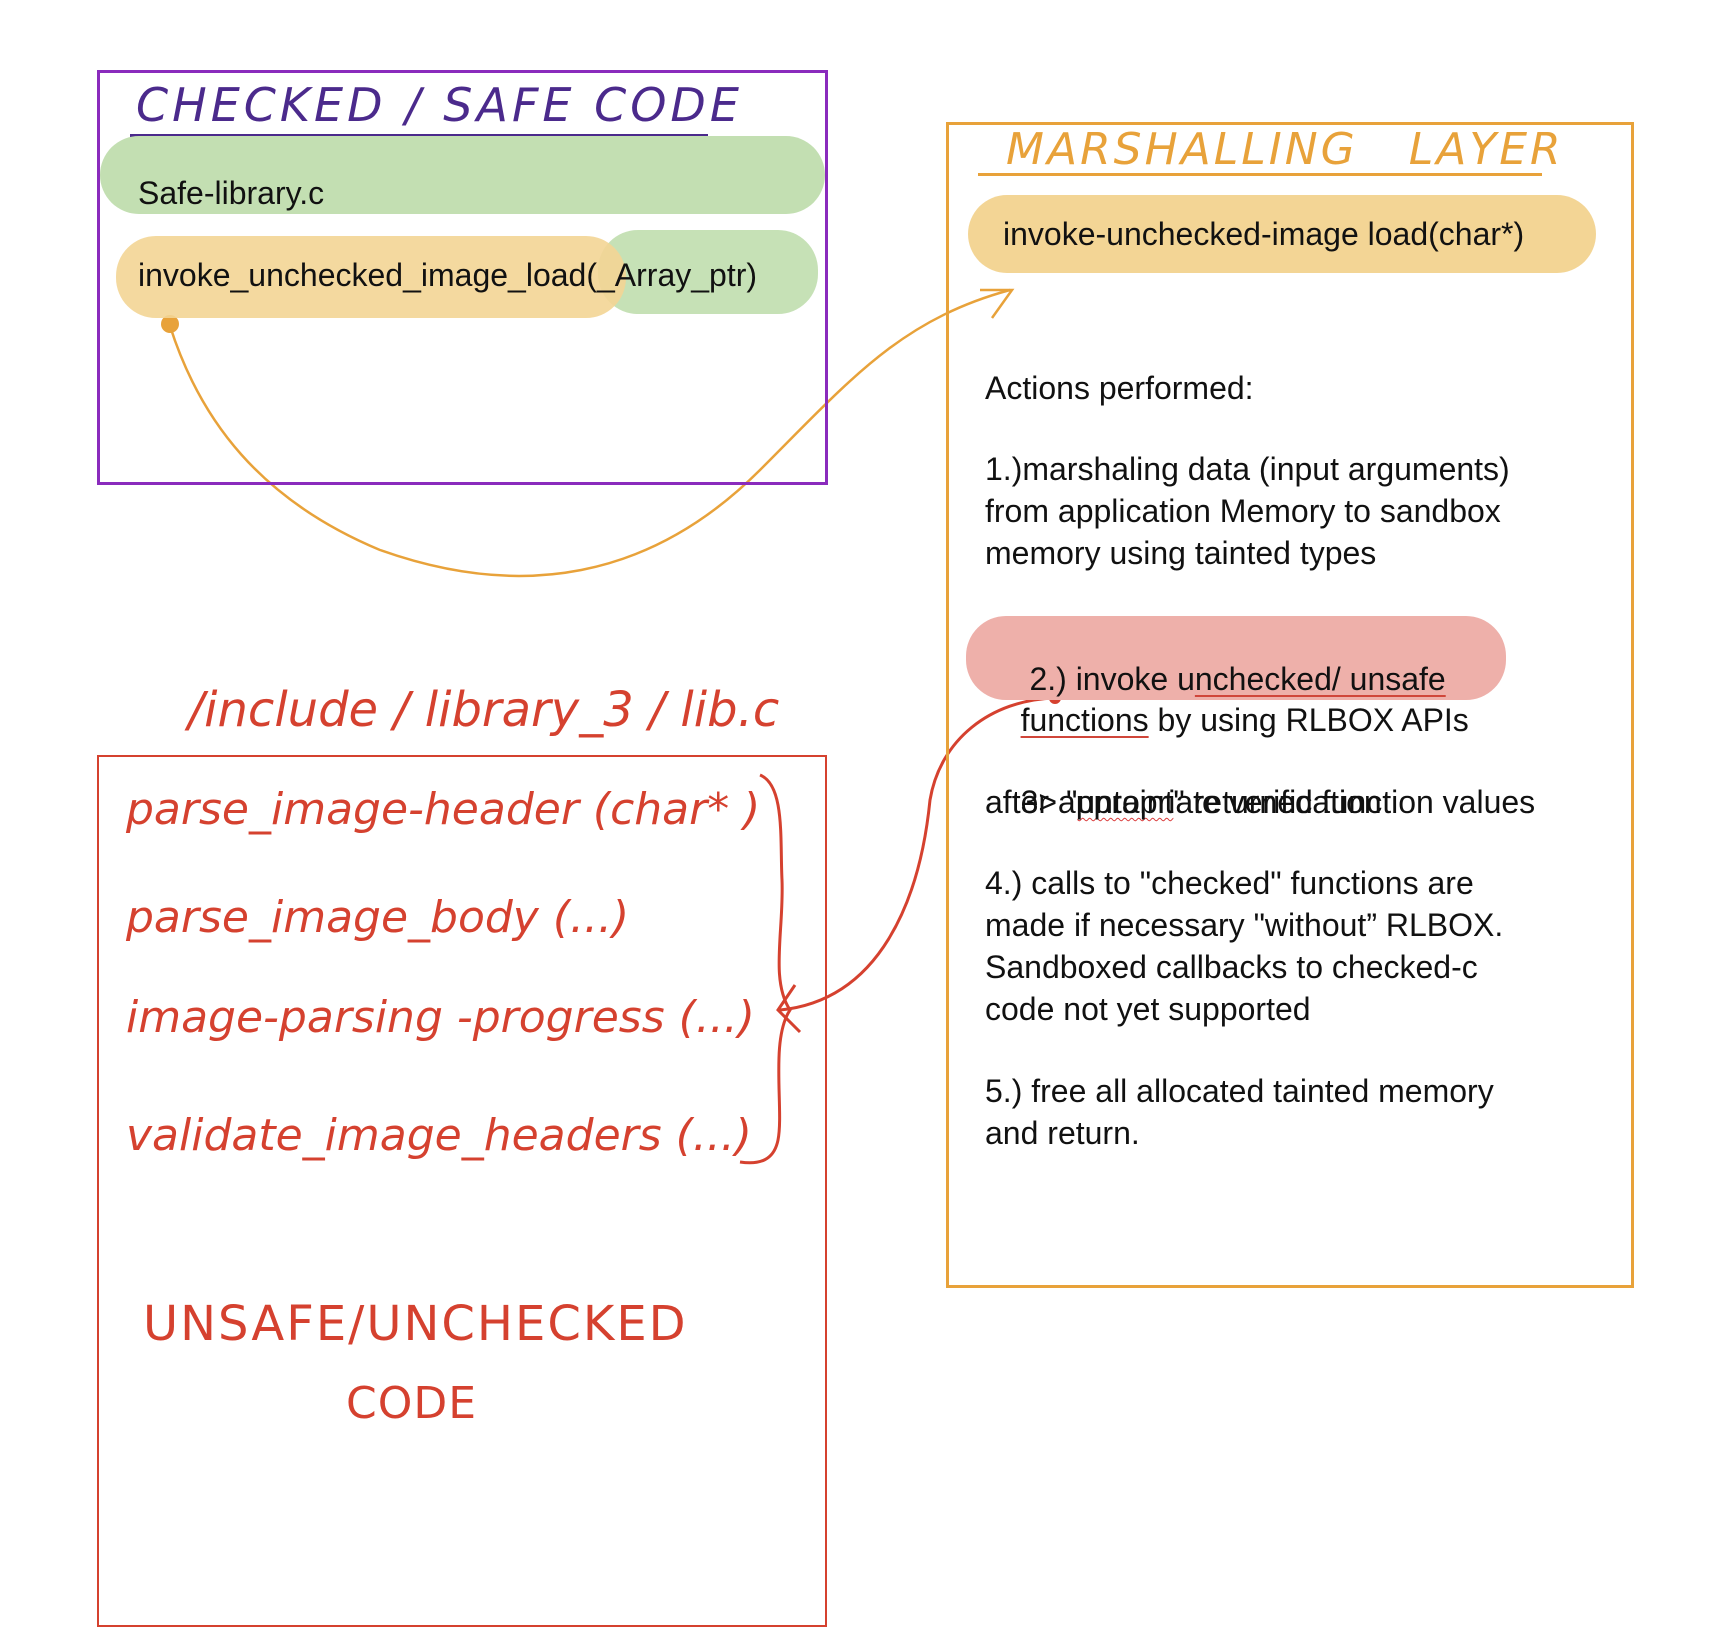 The width and height of the screenshot is (1722, 1632). Describe the element at coordinates (415, 1324) in the screenshot. I see `unsafe-caption-line-1: UNSAFE/UNCHECKED` at that location.